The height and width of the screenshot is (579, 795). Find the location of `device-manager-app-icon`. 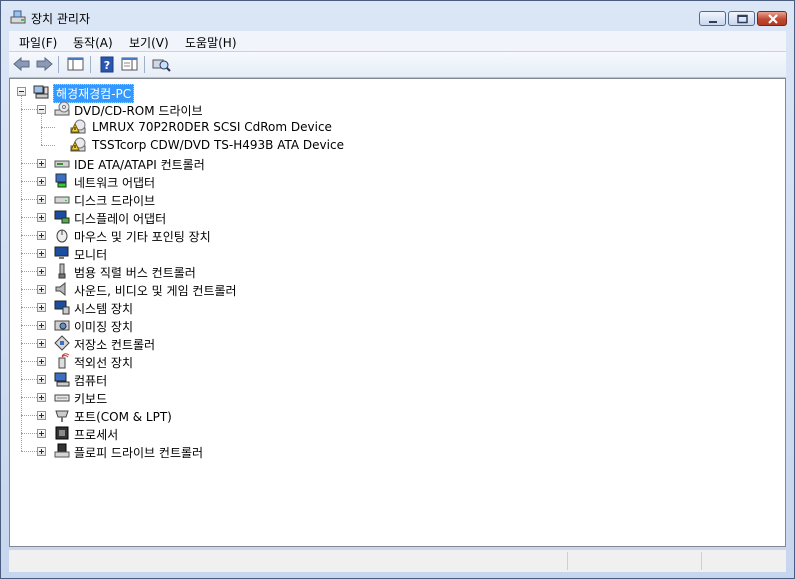

device-manager-app-icon is located at coordinates (18, 17).